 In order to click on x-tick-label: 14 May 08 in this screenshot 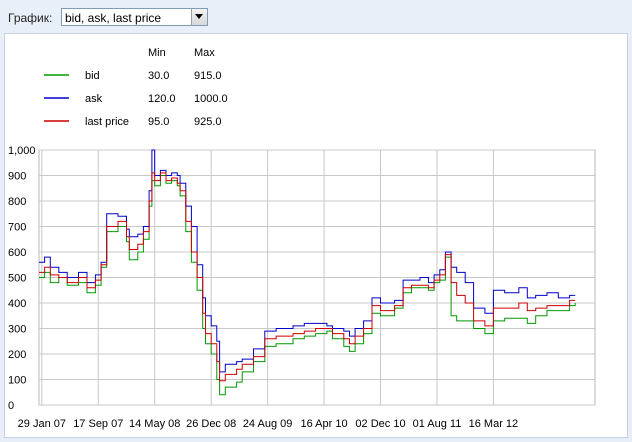, I will do `click(154, 424)`.